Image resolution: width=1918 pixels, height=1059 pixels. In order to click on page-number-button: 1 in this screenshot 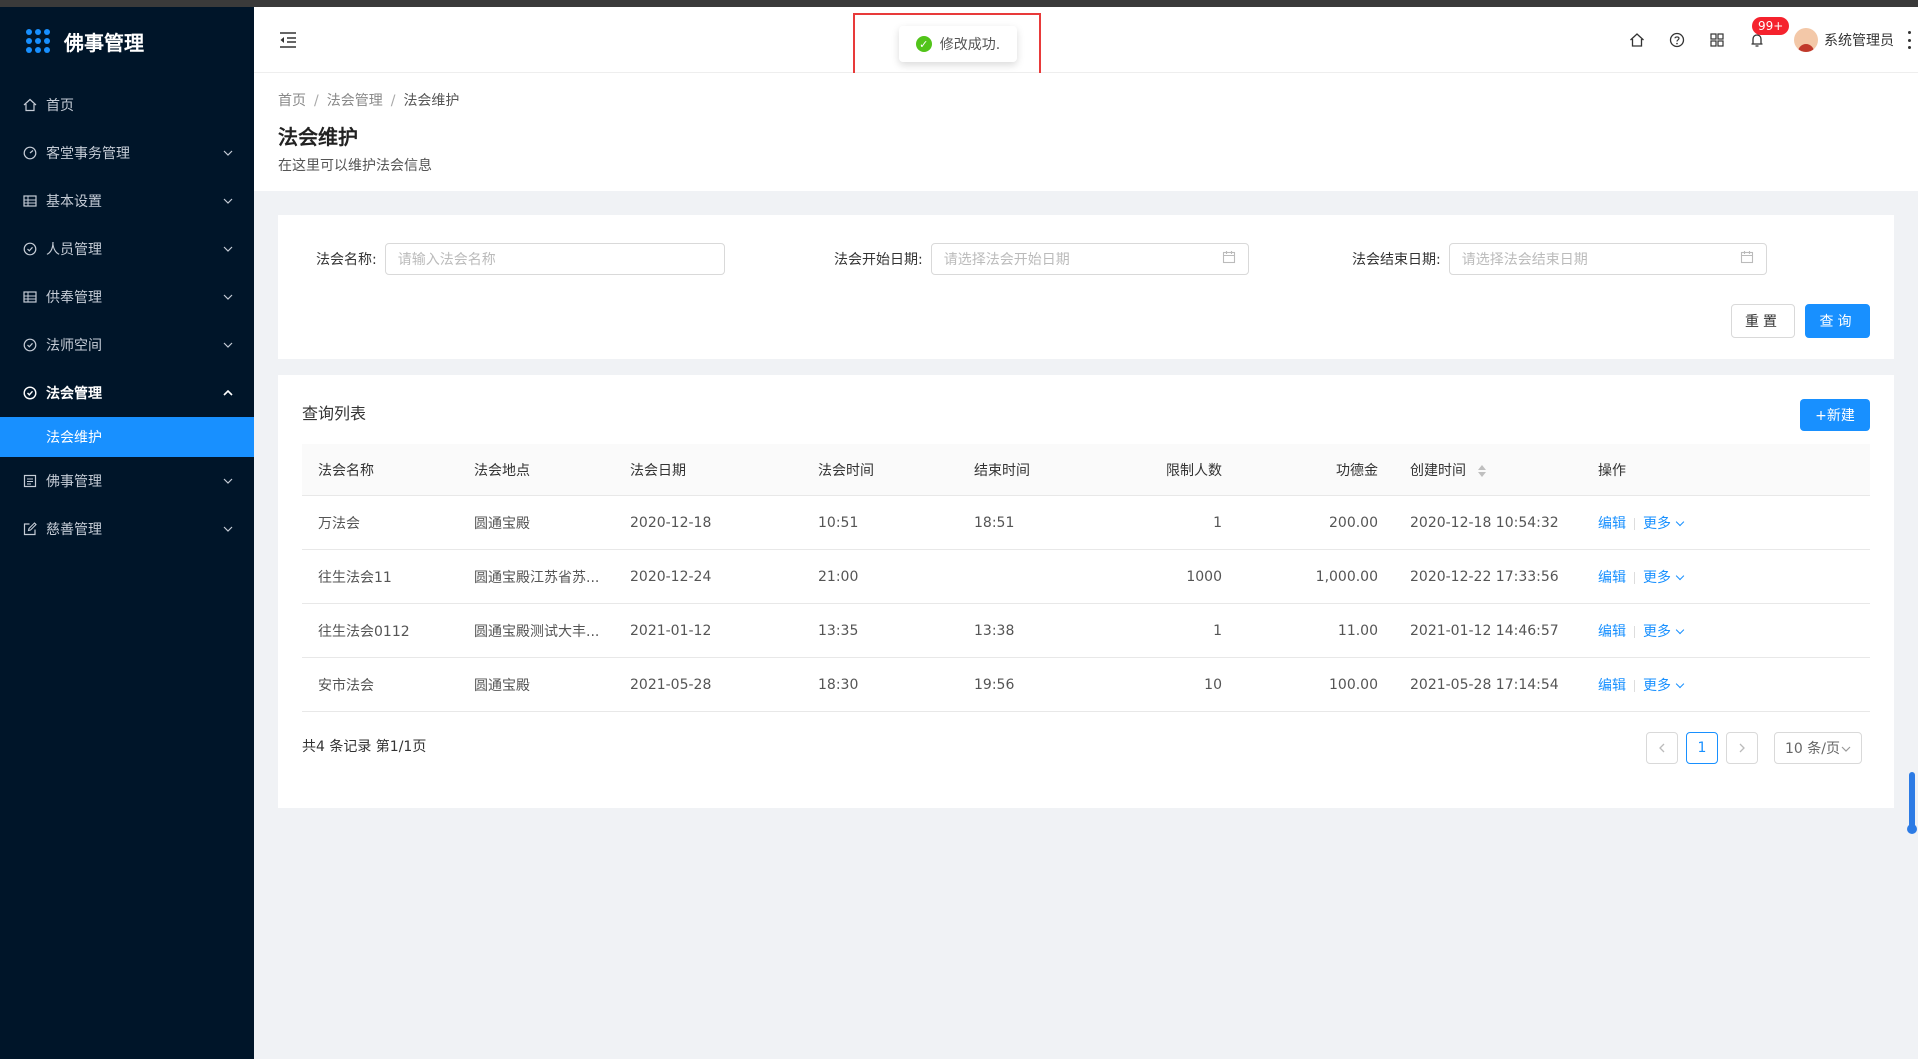, I will do `click(1702, 748)`.